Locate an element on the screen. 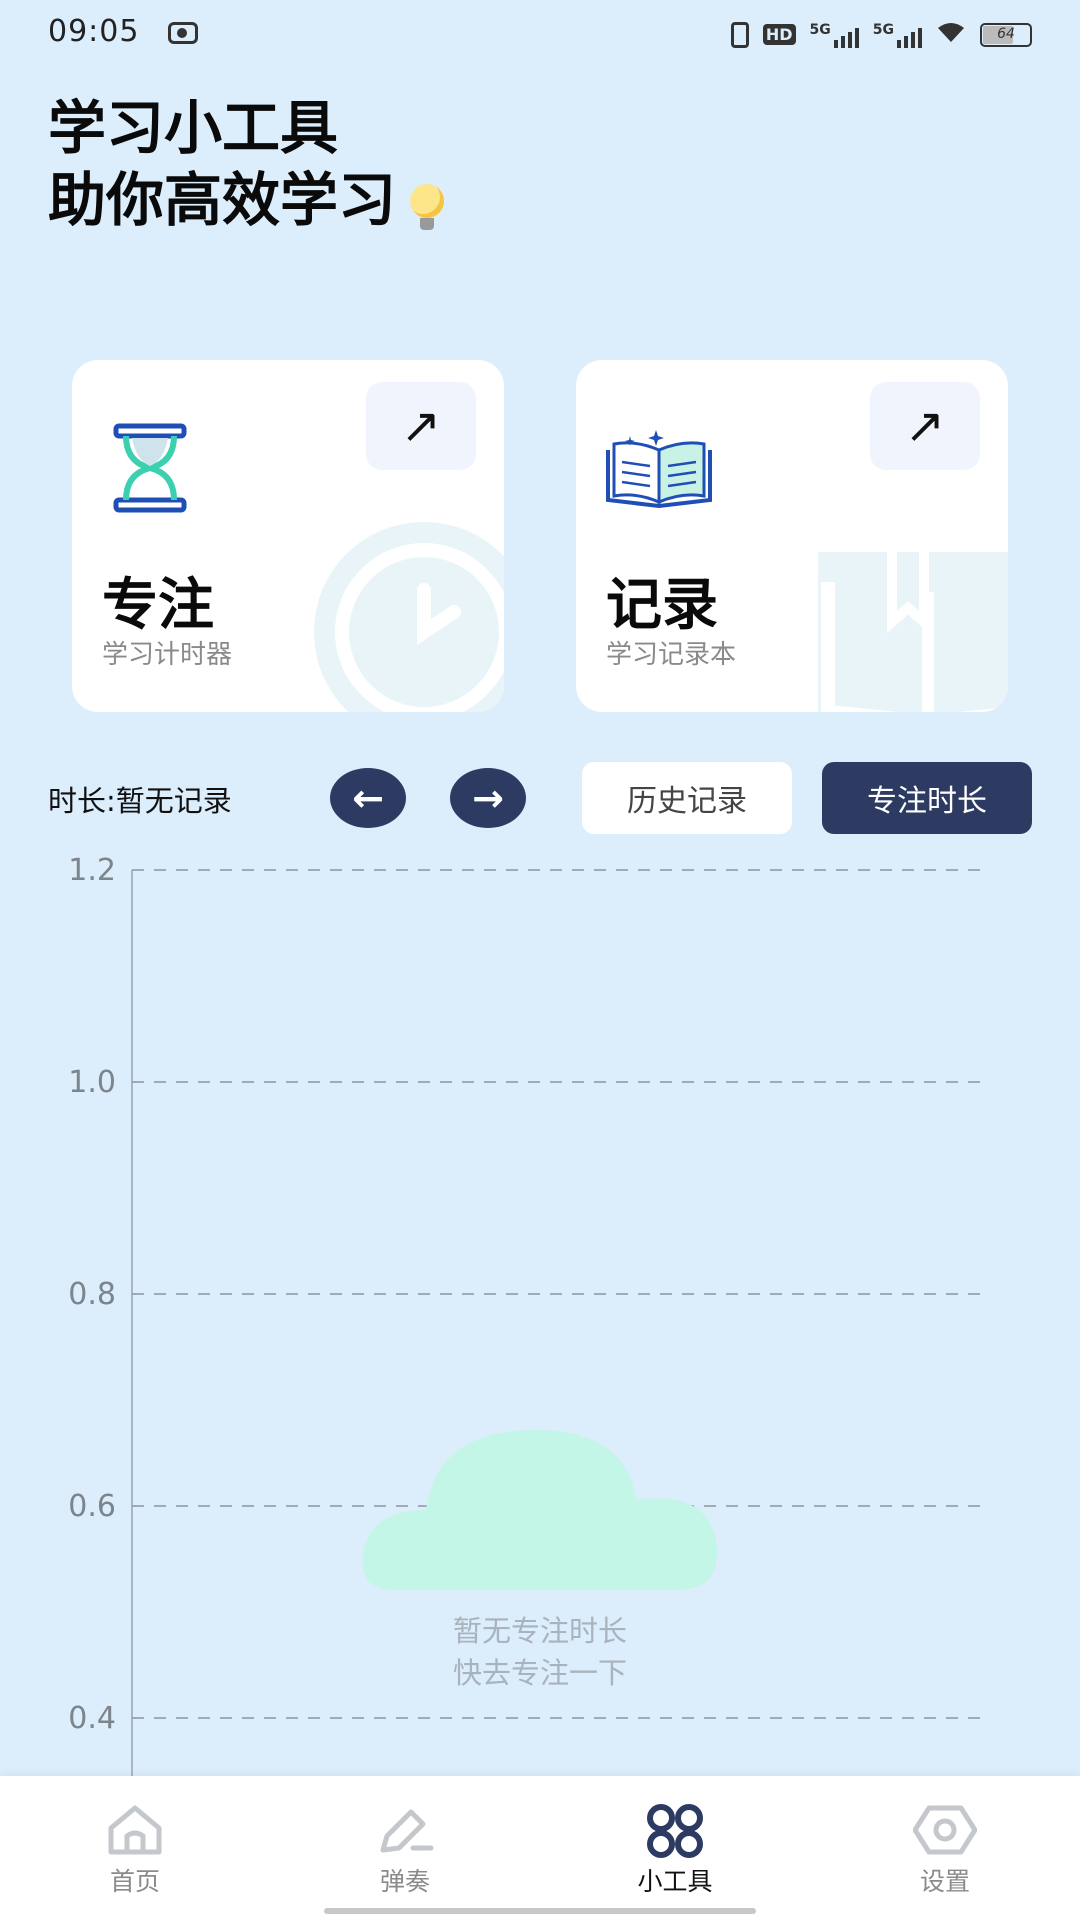 The image size is (1080, 1920). nav-item-settings: 设置 is located at coordinates (945, 1848).